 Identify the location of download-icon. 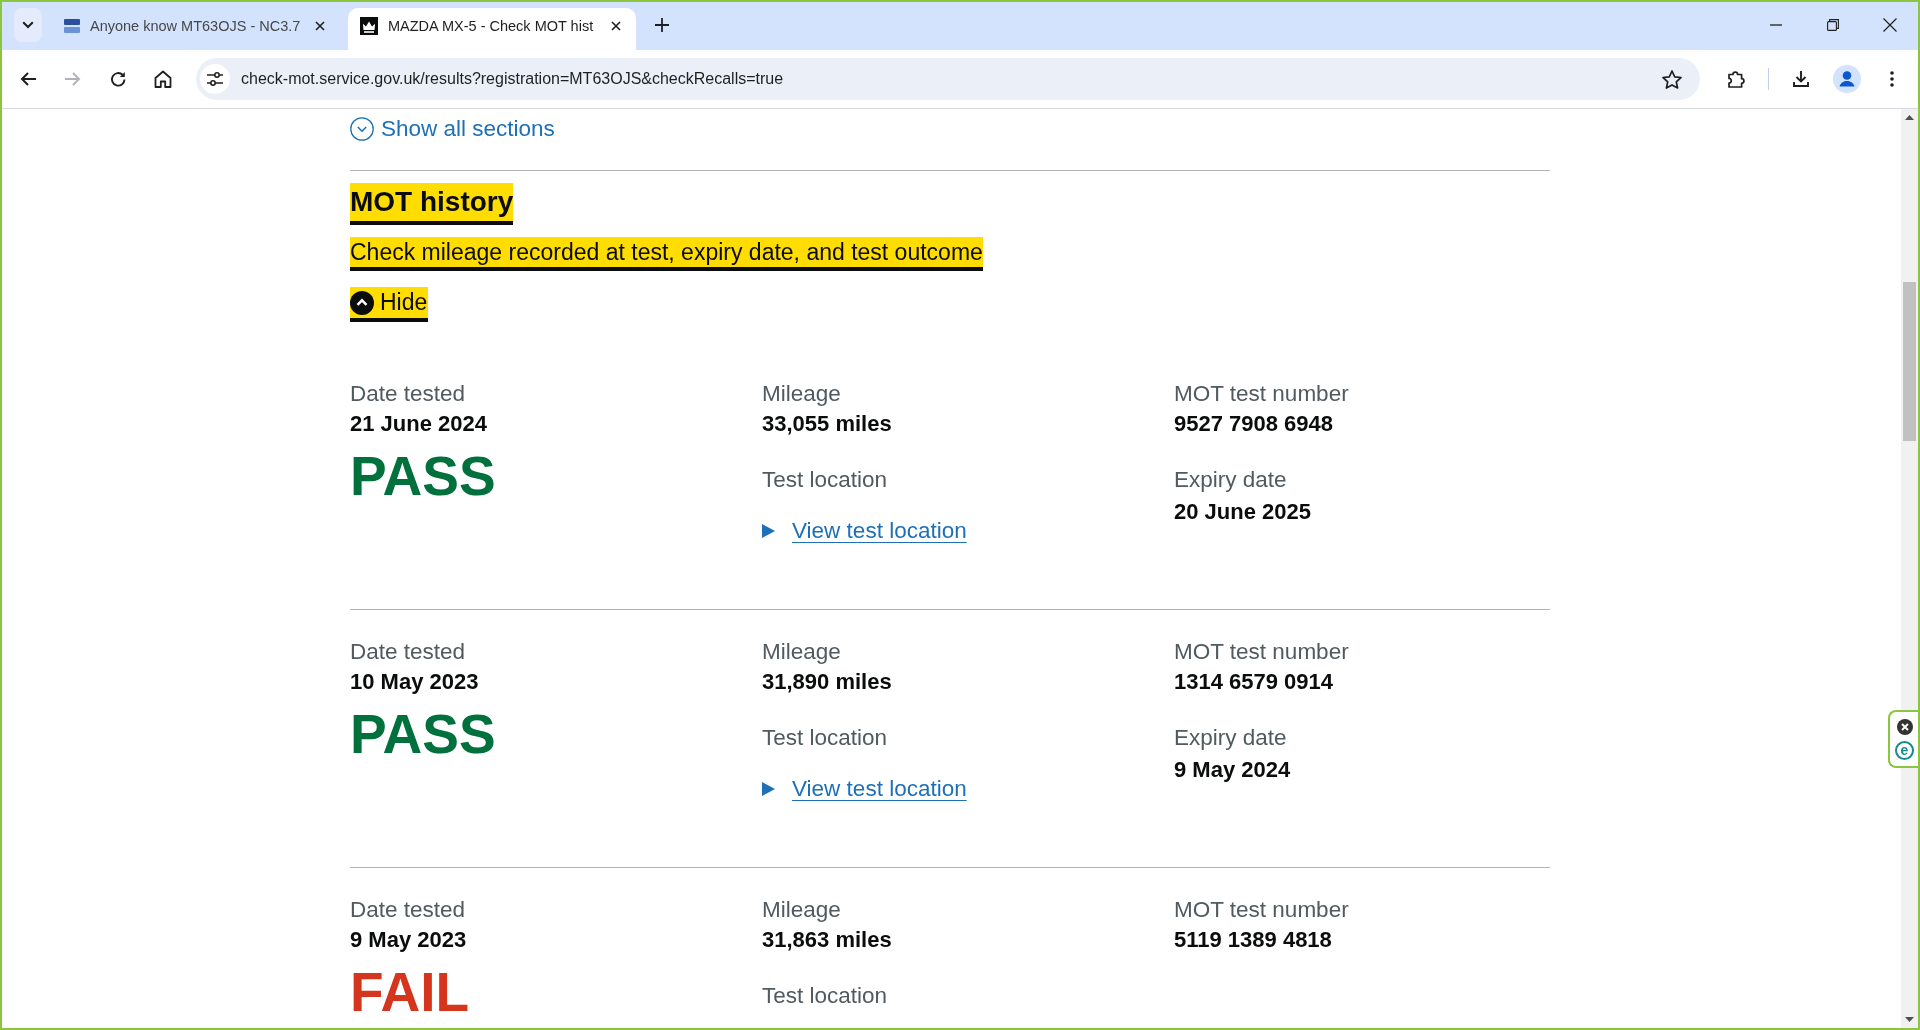
(1801, 79).